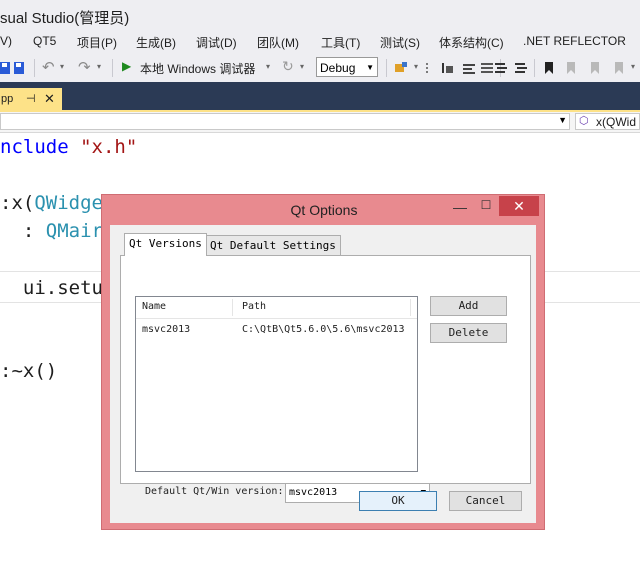  Describe the element at coordinates (320, 16) in the screenshot. I see `title-bar: sual Studio(管理员)` at that location.